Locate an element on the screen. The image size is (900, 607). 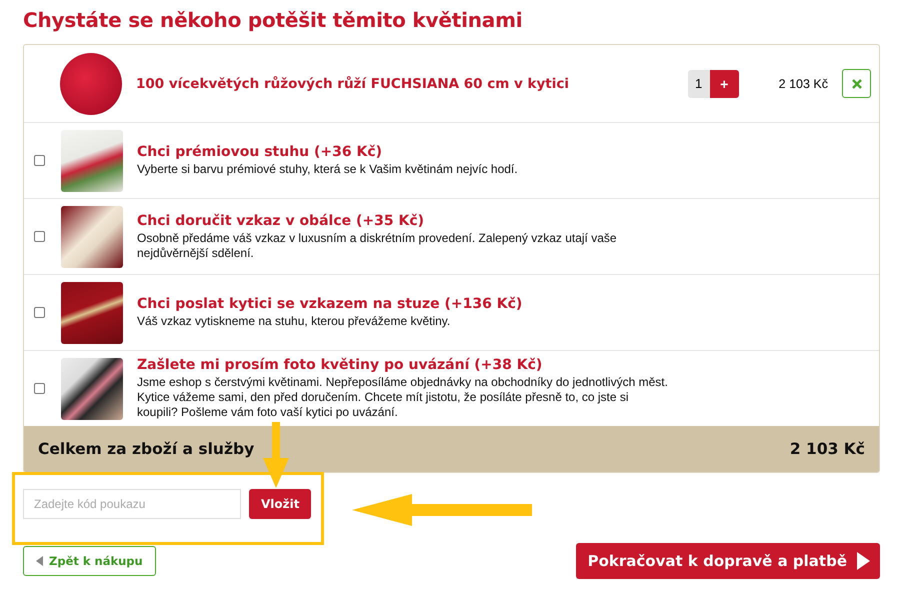
remove-button is located at coordinates (856, 83).